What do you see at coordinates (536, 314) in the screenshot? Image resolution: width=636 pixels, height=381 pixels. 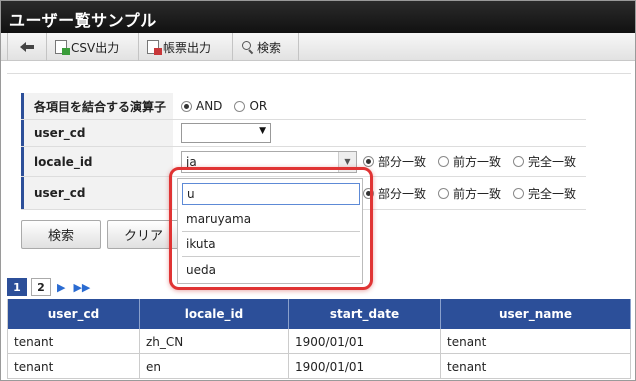 I see `column-header: user_name` at bounding box center [536, 314].